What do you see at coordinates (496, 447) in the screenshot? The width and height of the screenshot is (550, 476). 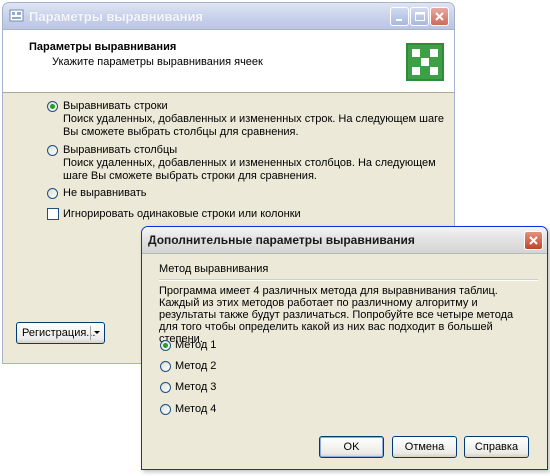 I see `help-button: Справка` at bounding box center [496, 447].